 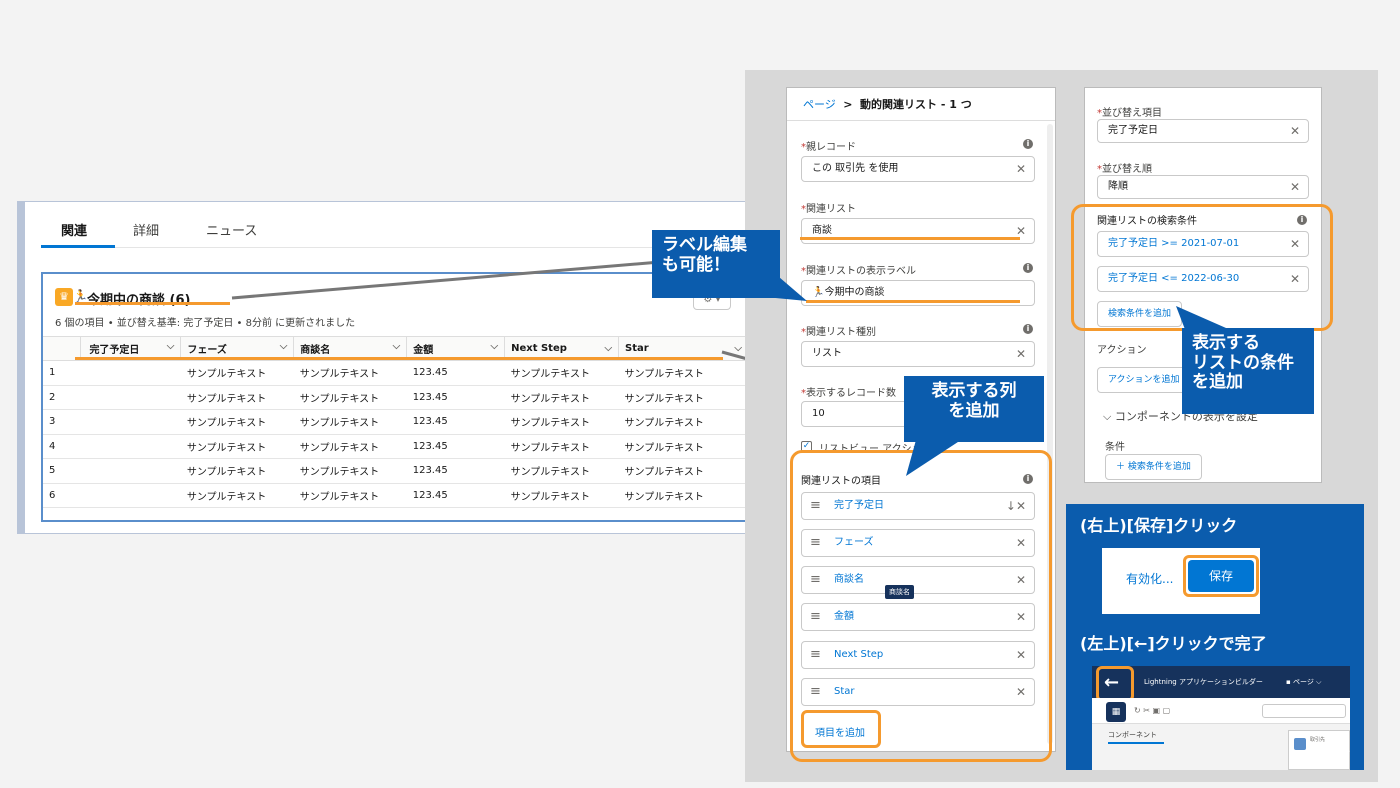 I want to click on add-action-button: アクションを追加, so click(x=1144, y=380).